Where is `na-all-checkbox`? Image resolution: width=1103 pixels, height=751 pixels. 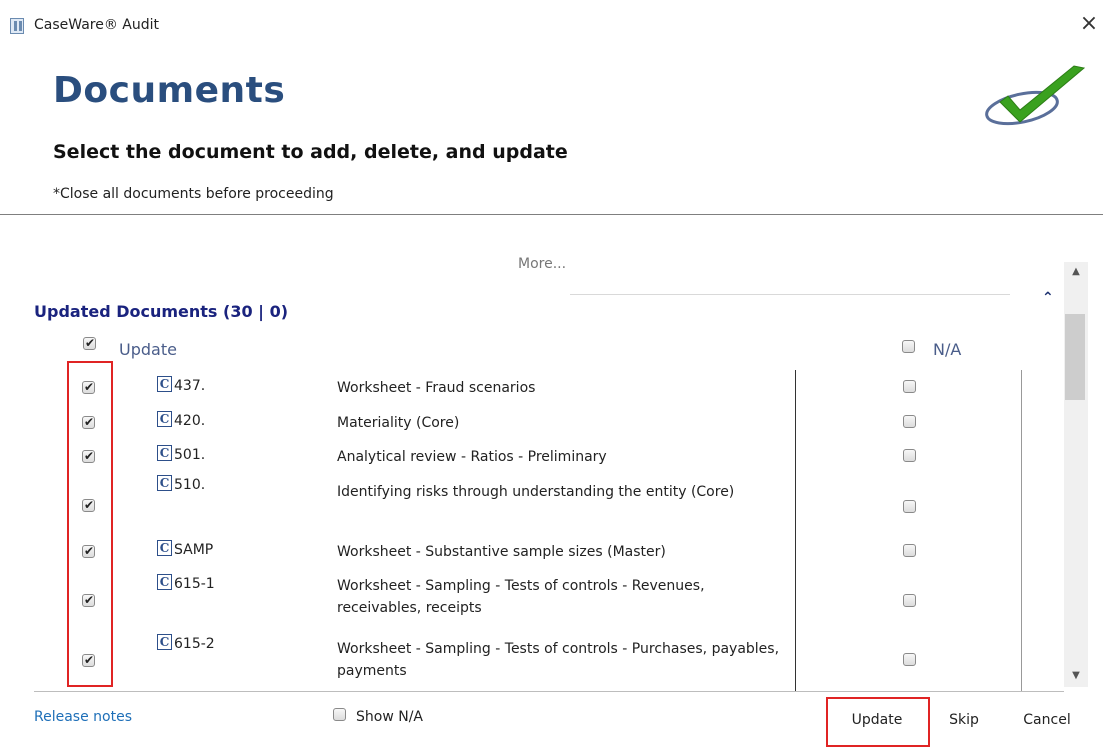
na-all-checkbox is located at coordinates (908, 346).